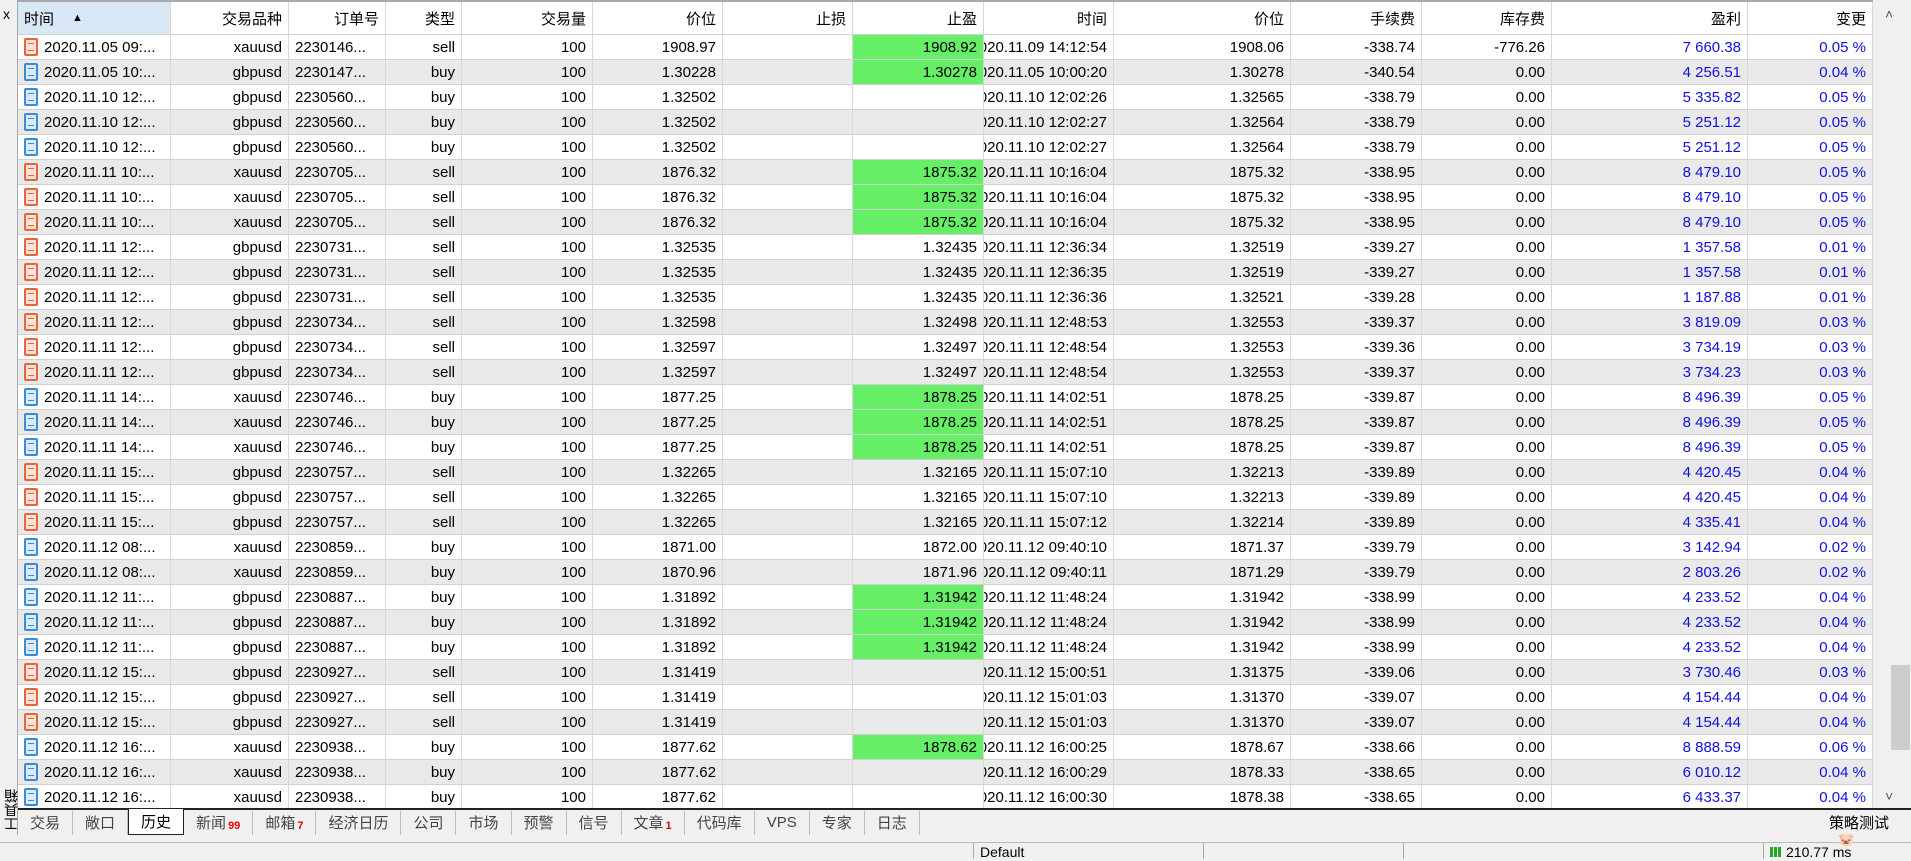 Image resolution: width=1911 pixels, height=861 pixels. What do you see at coordinates (1810, 547) in the screenshot?
I see `cell-change: 0.02 %` at bounding box center [1810, 547].